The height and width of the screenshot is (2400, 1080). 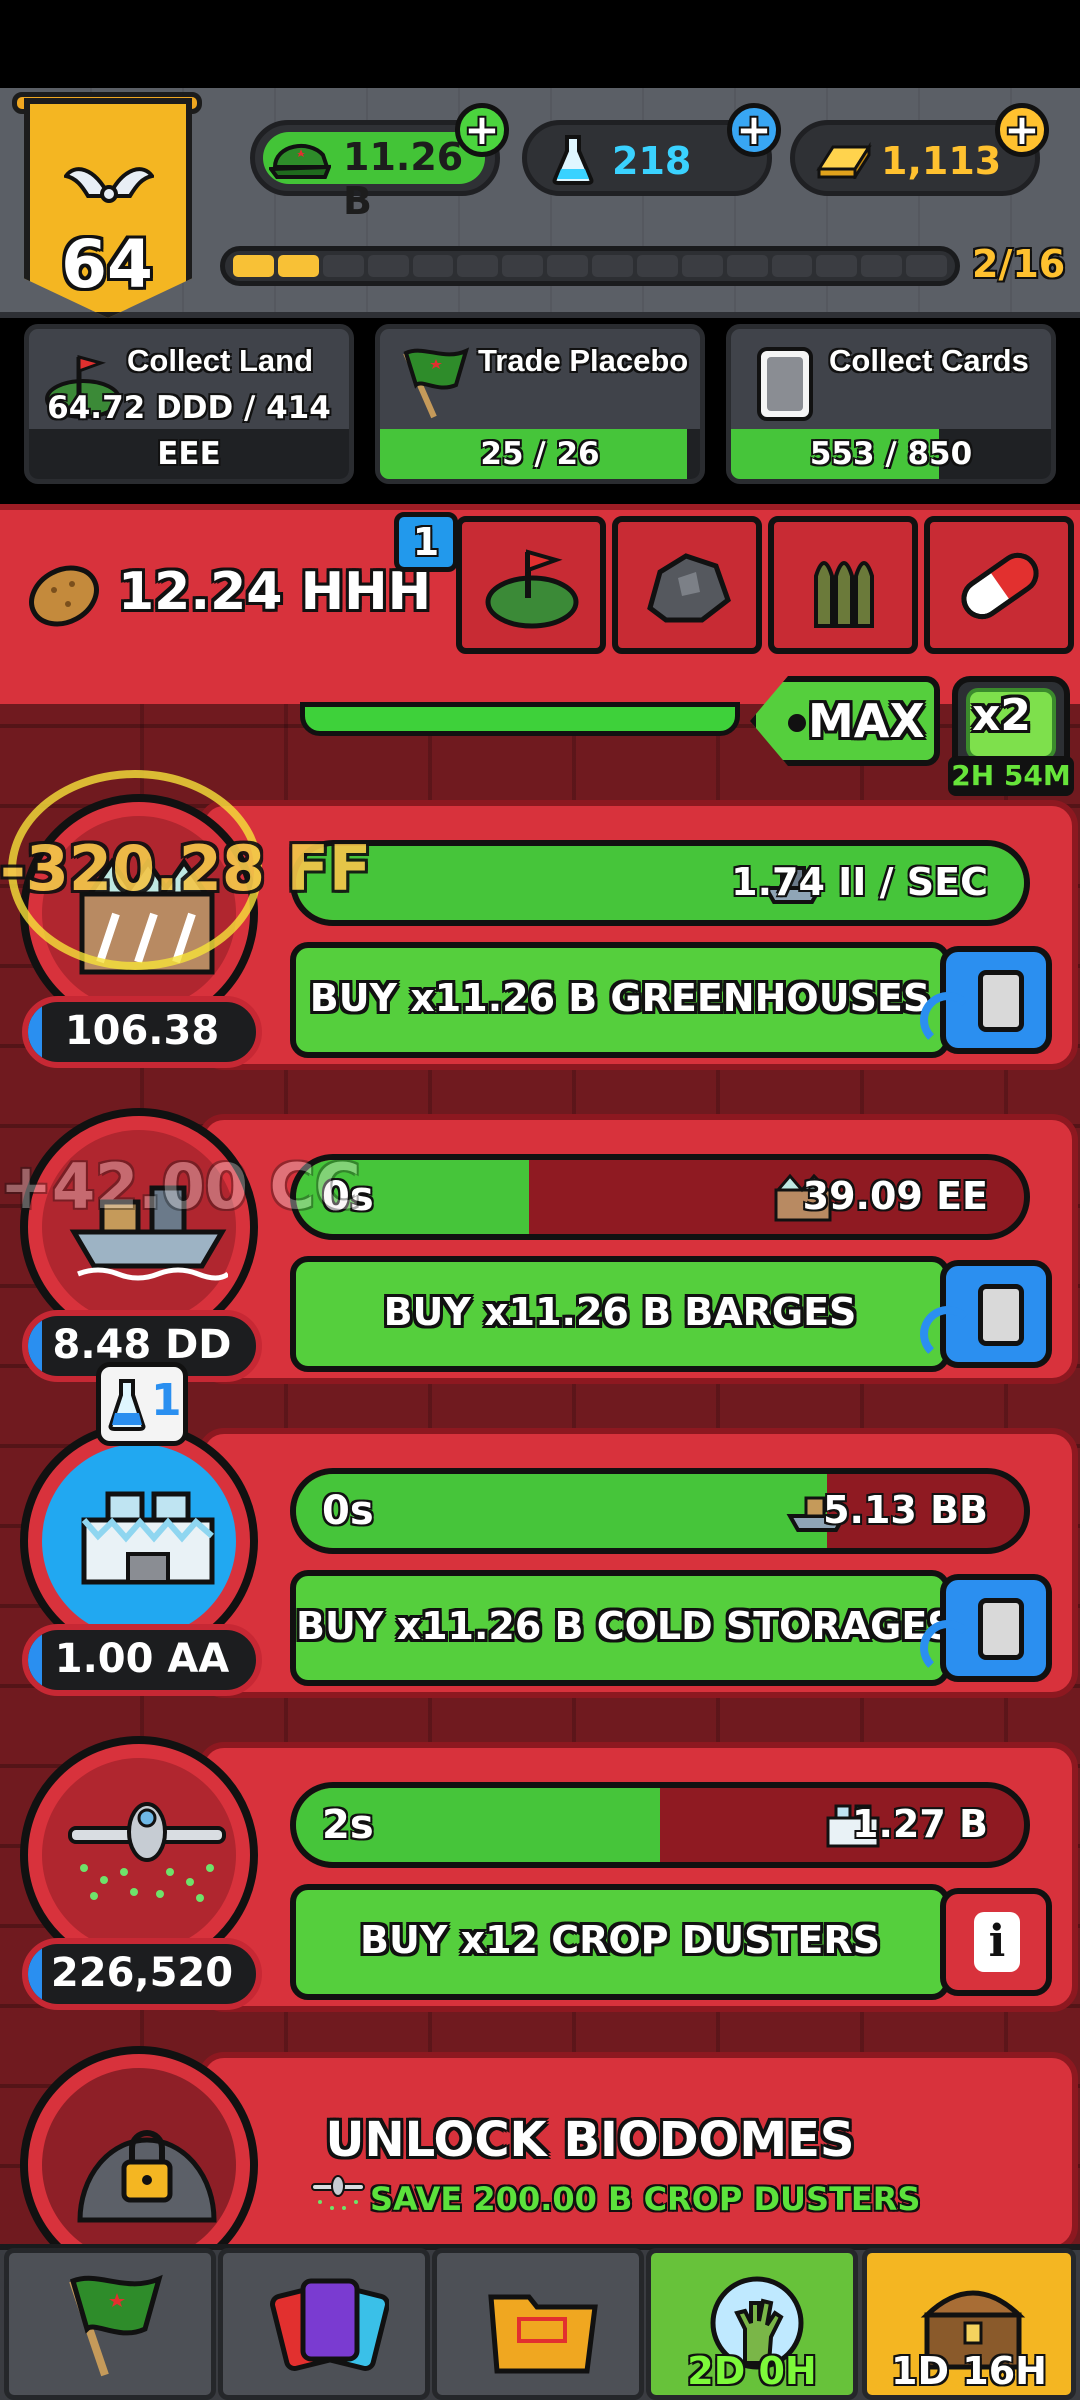 I want to click on production-timer: 2s, so click(x=348, y=1825).